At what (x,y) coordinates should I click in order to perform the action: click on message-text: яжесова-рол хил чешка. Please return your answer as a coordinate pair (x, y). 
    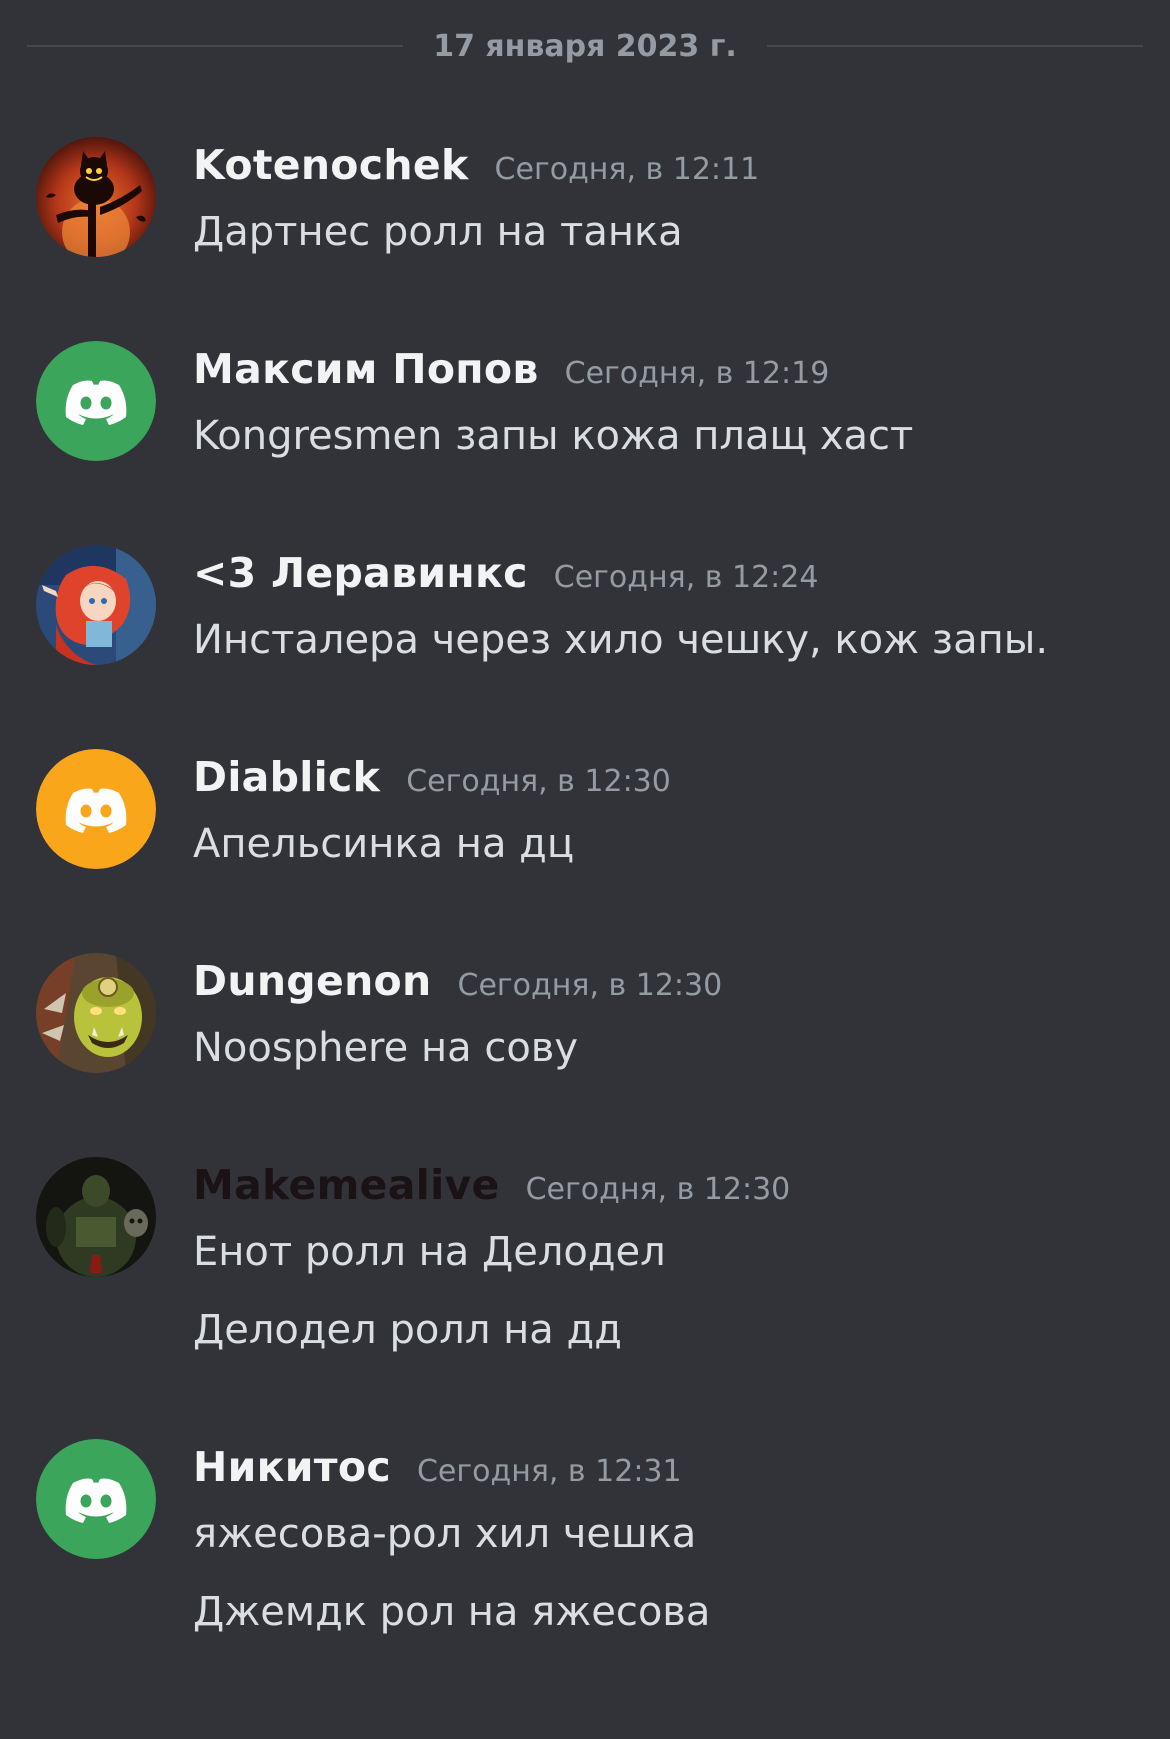
    Looking at the image, I should click on (445, 1534).